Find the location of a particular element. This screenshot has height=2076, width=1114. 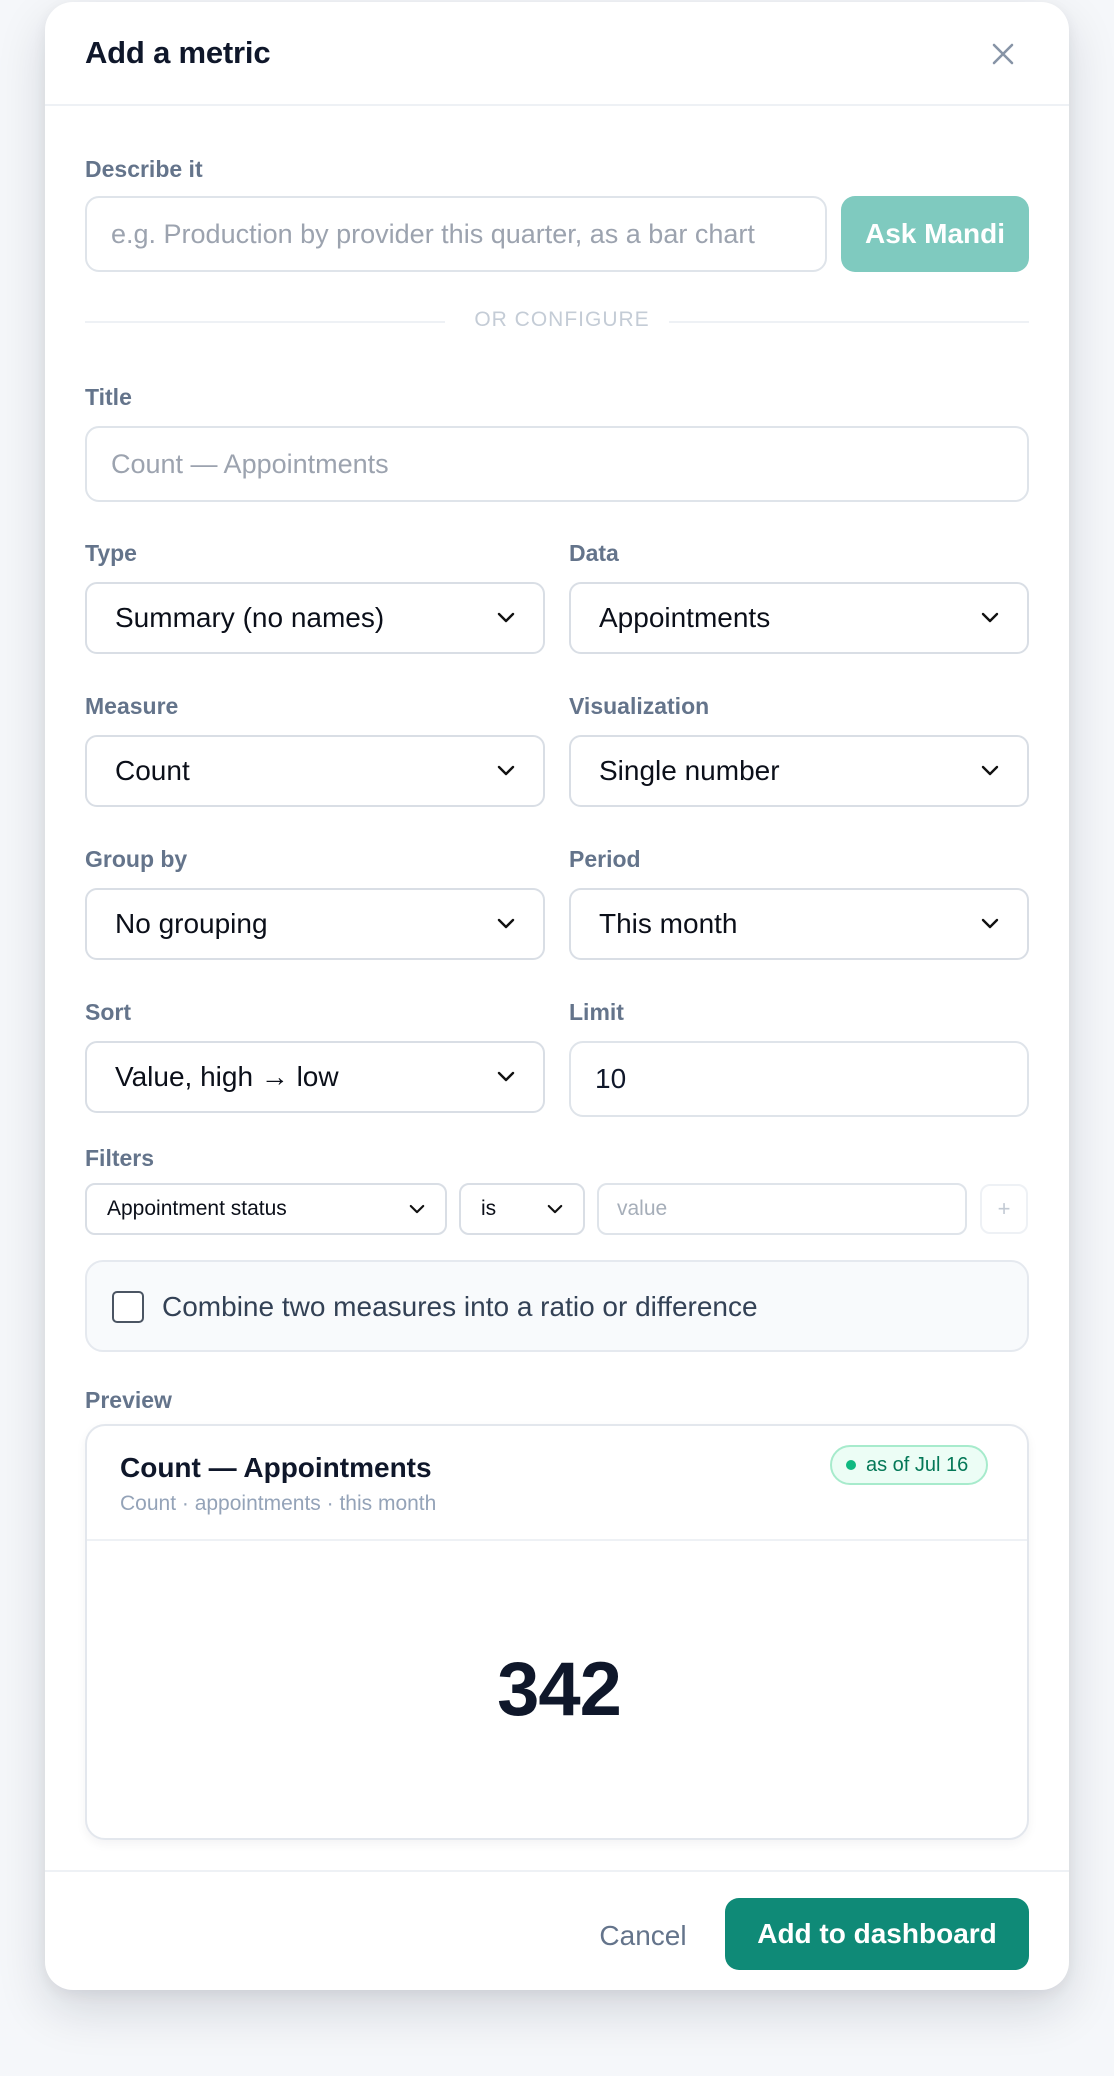

cancel-button: Cancel is located at coordinates (643, 1936).